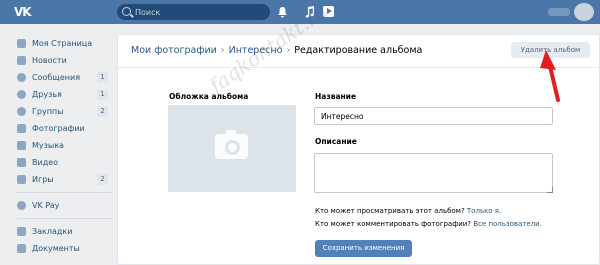 Image resolution: width=600 pixels, height=265 pixels. I want to click on music-icon, so click(21, 145).